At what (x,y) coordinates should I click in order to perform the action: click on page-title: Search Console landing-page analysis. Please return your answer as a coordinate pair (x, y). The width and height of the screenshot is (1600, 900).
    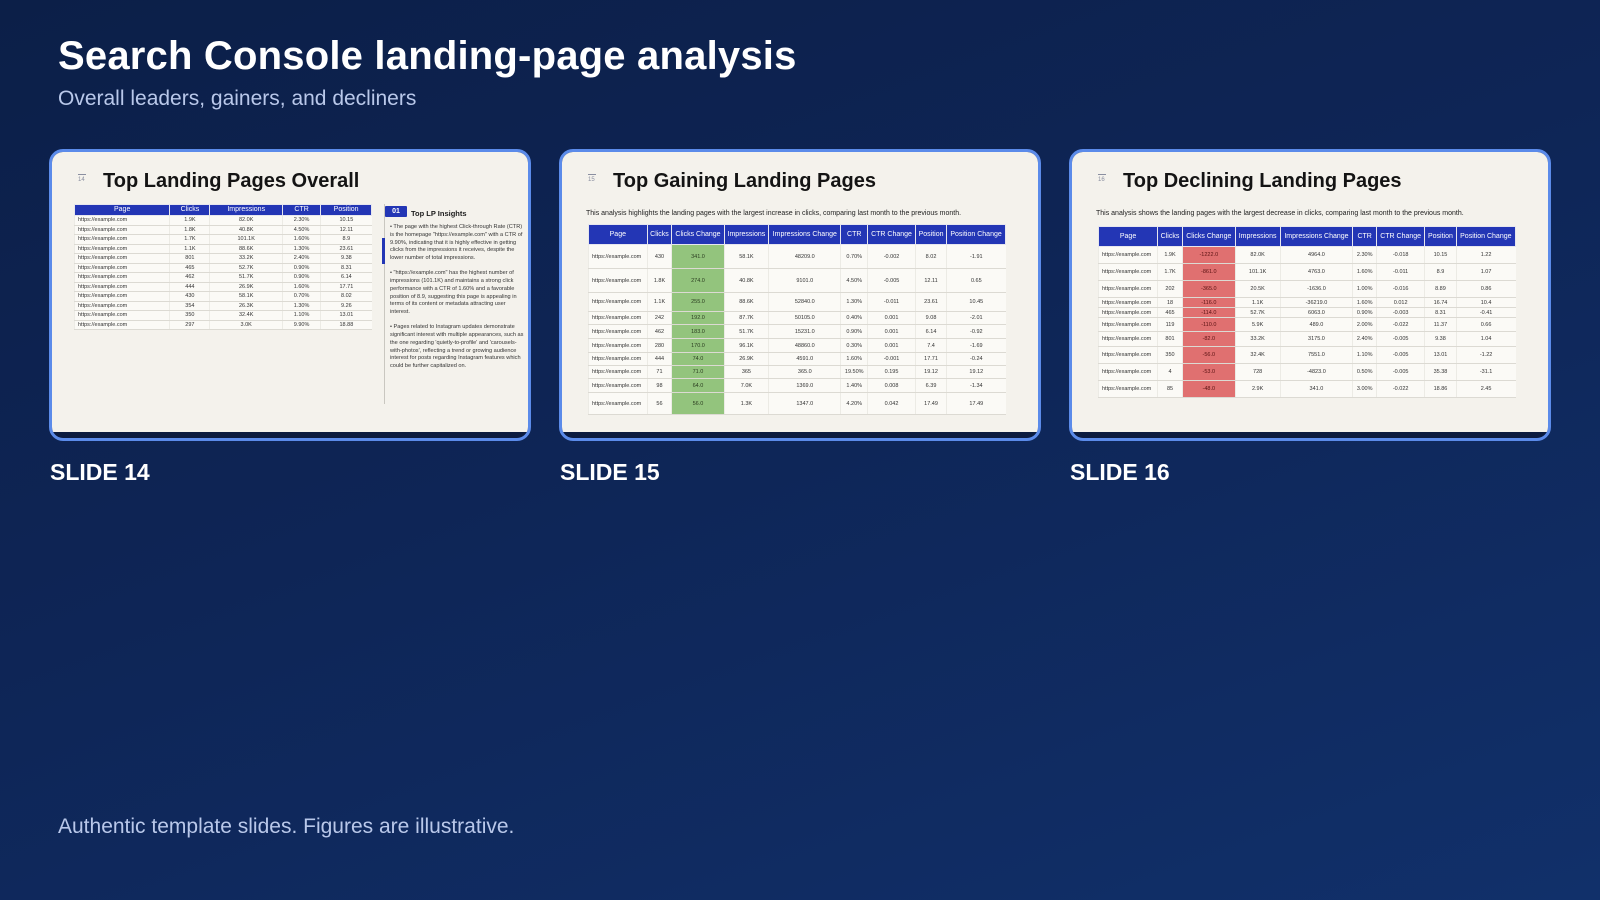
    Looking at the image, I should click on (427, 56).